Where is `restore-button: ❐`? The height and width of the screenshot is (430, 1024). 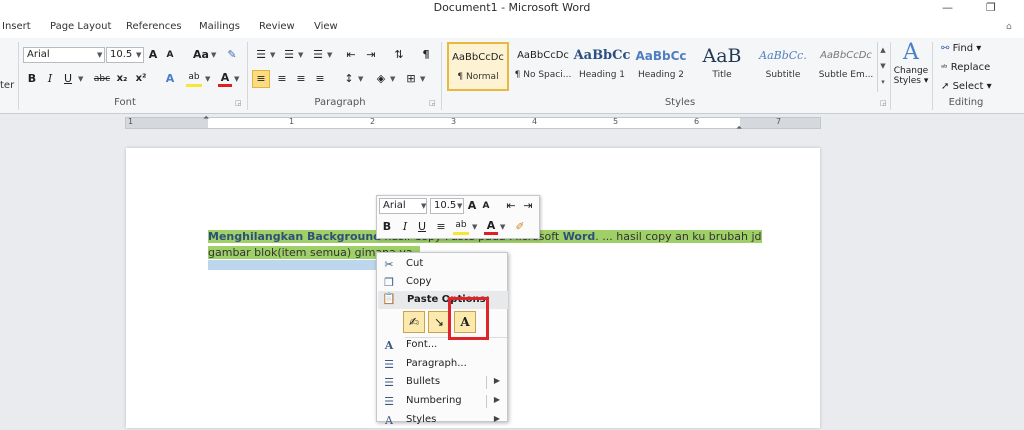
restore-button: ❐ is located at coordinates (991, 7).